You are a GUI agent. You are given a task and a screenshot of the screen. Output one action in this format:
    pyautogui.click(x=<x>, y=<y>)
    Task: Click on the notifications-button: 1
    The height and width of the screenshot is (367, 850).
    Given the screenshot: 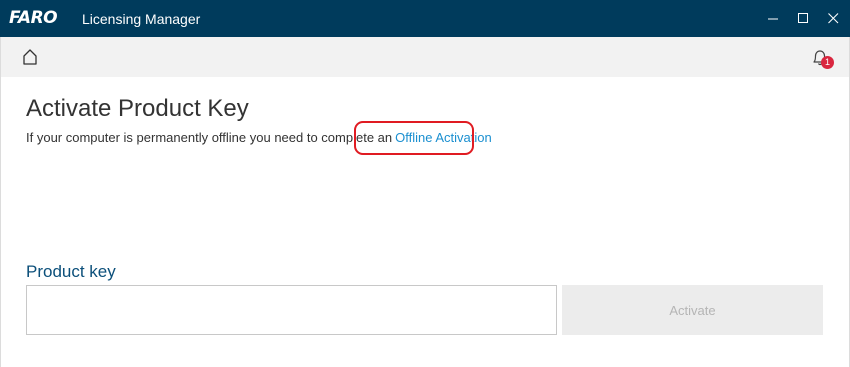 What is the action you would take?
    pyautogui.click(x=821, y=58)
    